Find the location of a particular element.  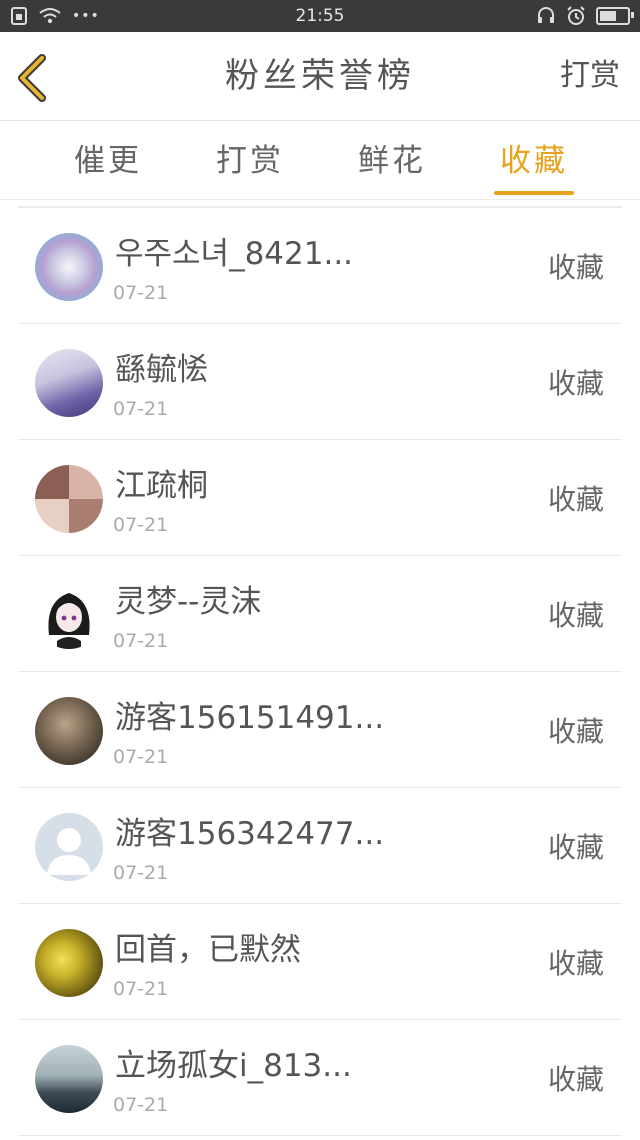

tab-label: 催更 is located at coordinates (108, 161).